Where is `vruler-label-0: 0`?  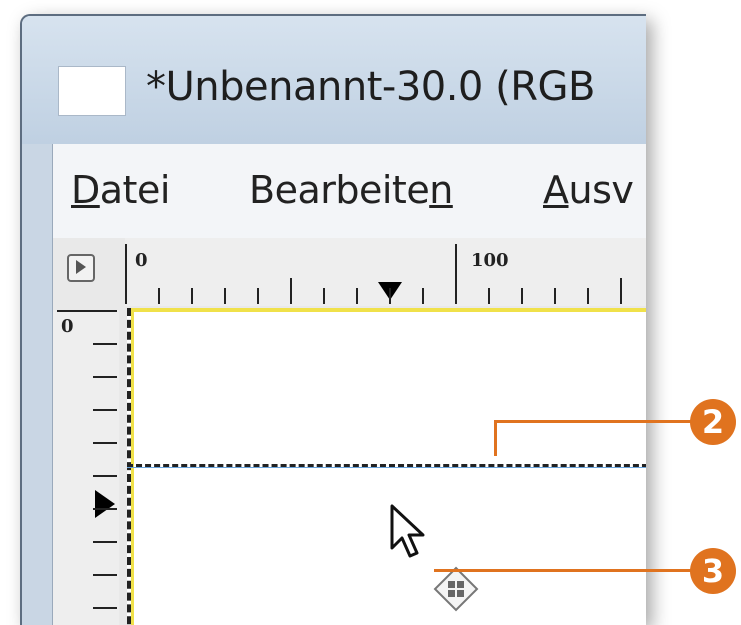
vruler-label-0: 0 is located at coordinates (67, 326).